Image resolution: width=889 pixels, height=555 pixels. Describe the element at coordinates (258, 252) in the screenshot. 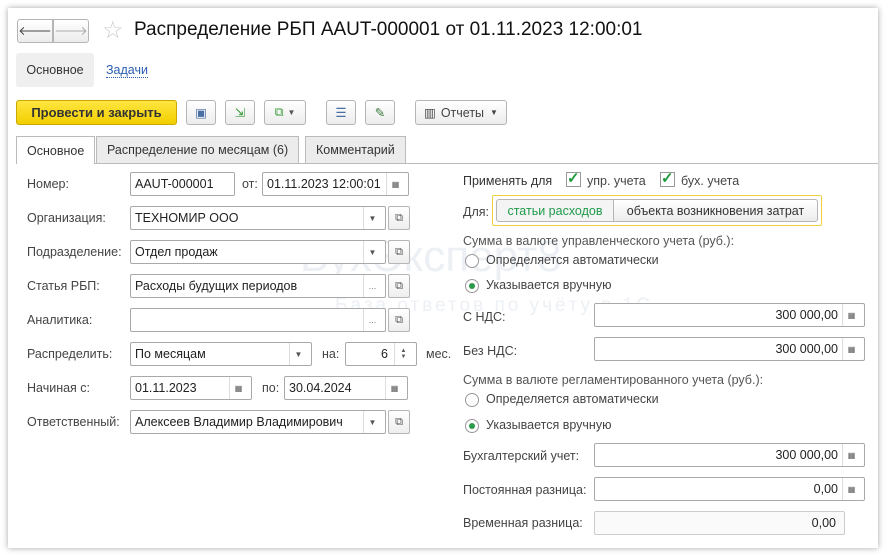

I see `department-field: Отдел продаж ▼` at that location.